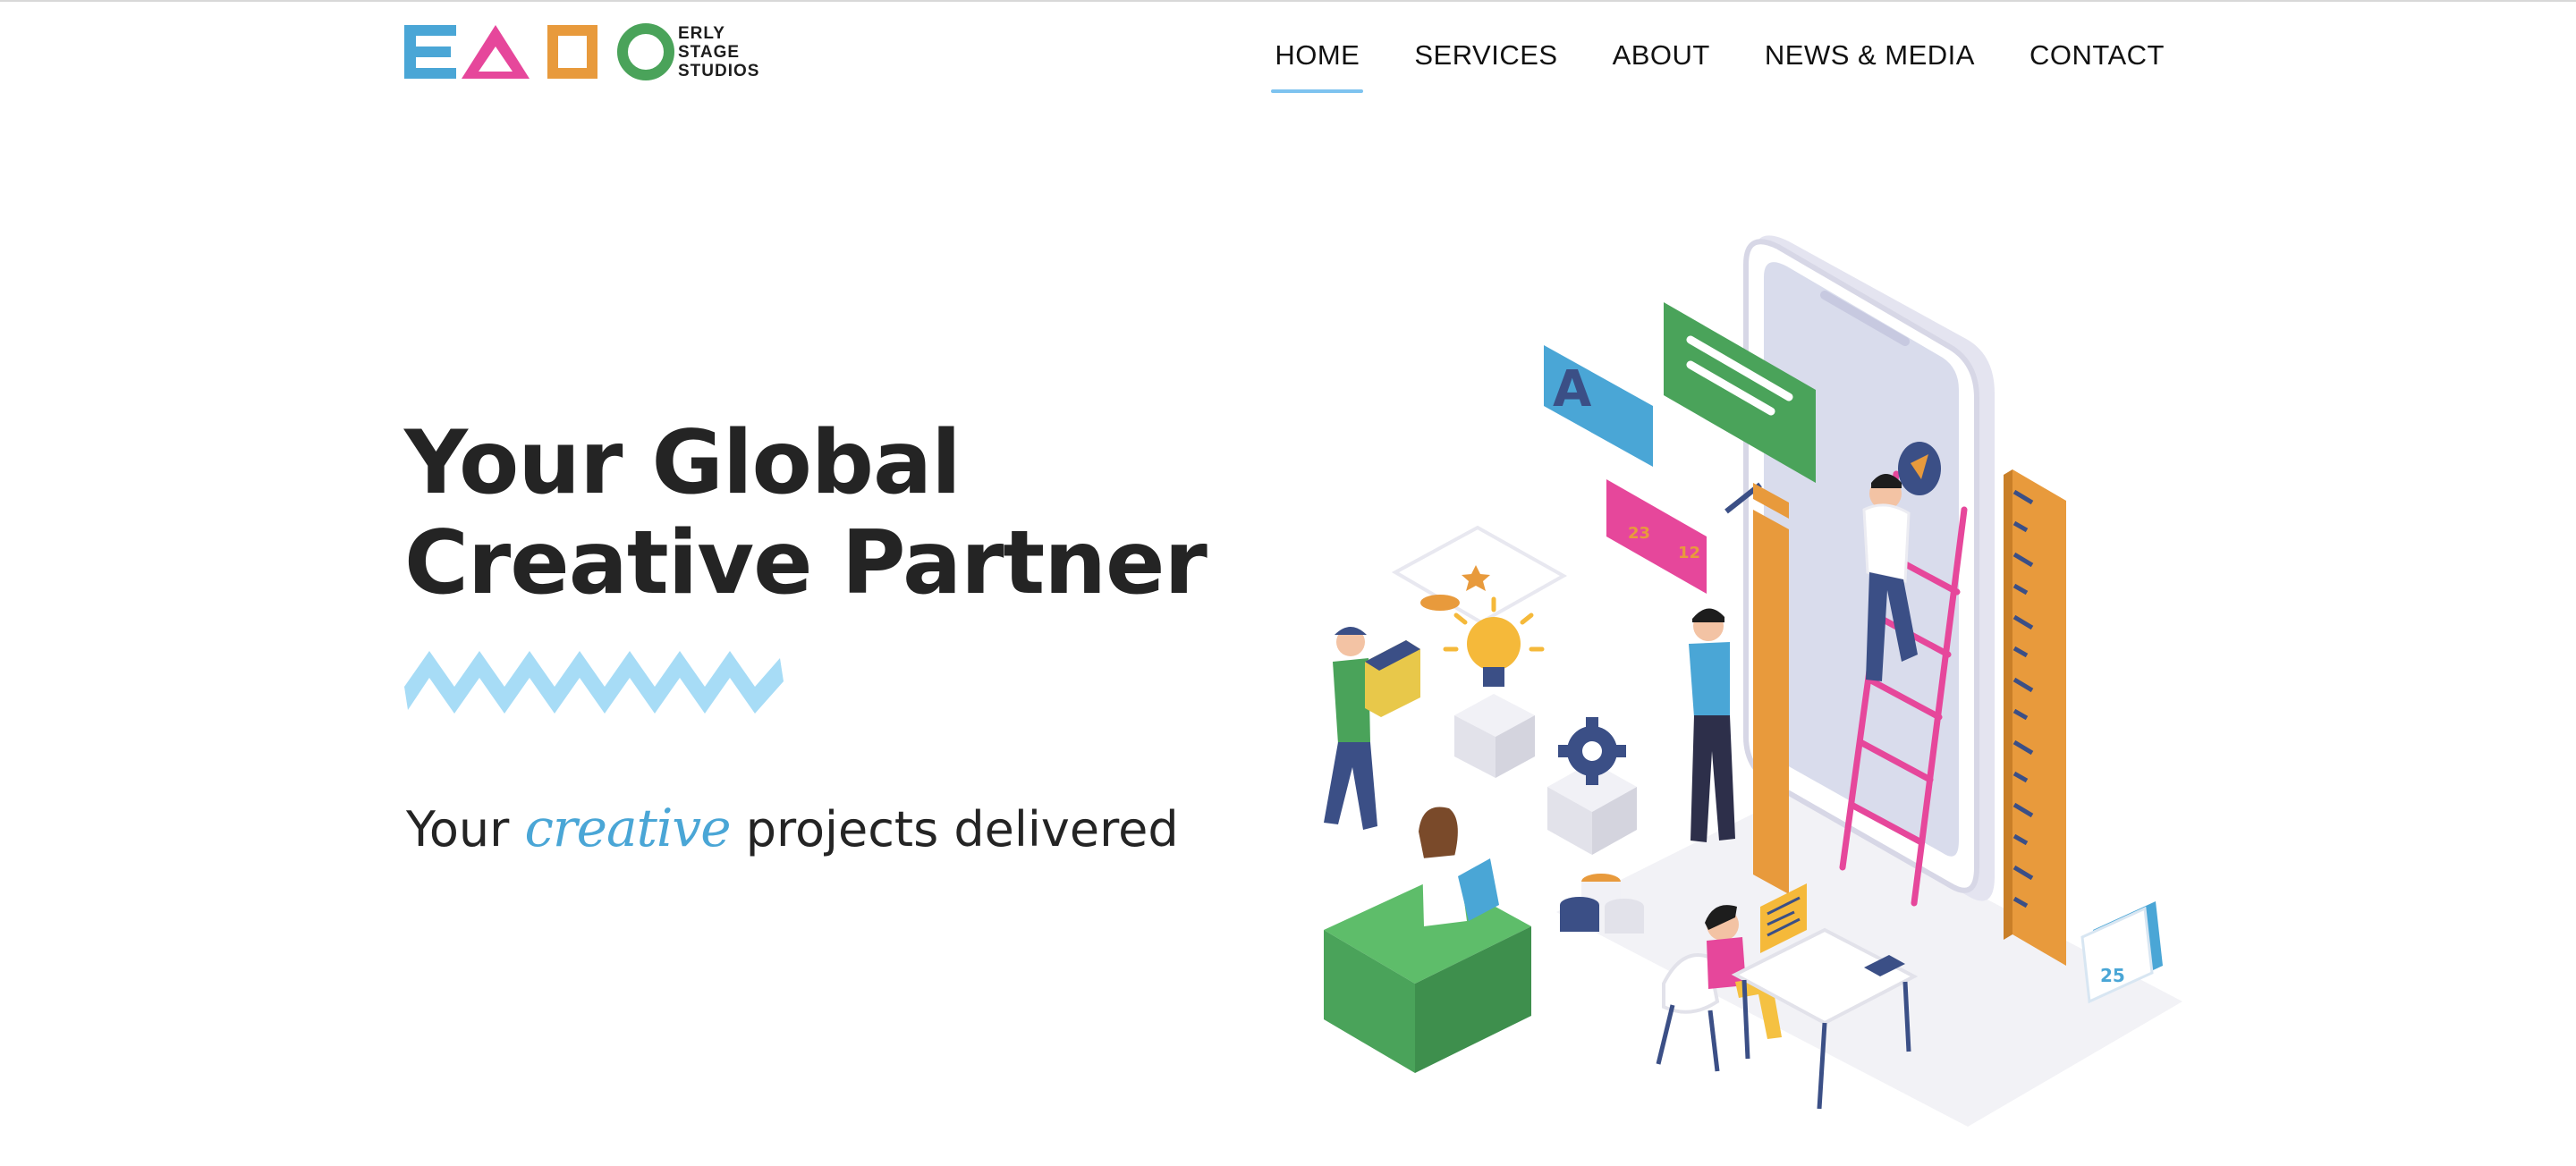 This screenshot has width=2576, height=1166. What do you see at coordinates (458, 829) in the screenshot?
I see `tagline-prefix: Your` at bounding box center [458, 829].